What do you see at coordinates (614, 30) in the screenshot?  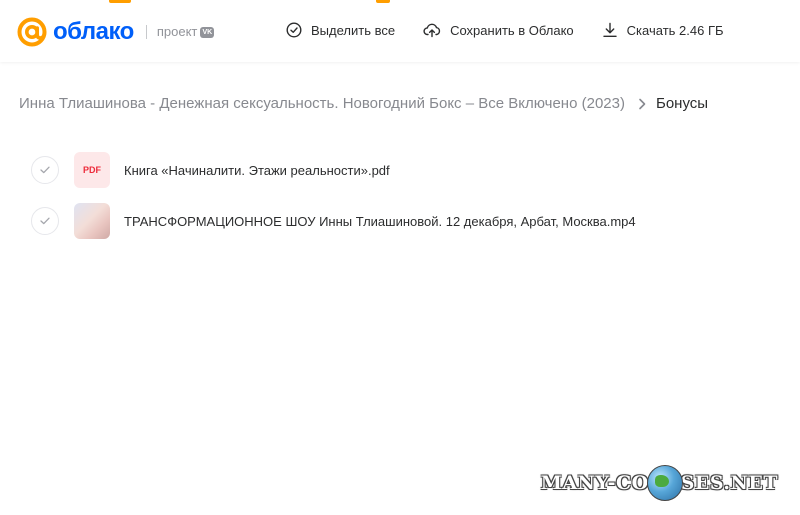 I see `download-icon` at bounding box center [614, 30].